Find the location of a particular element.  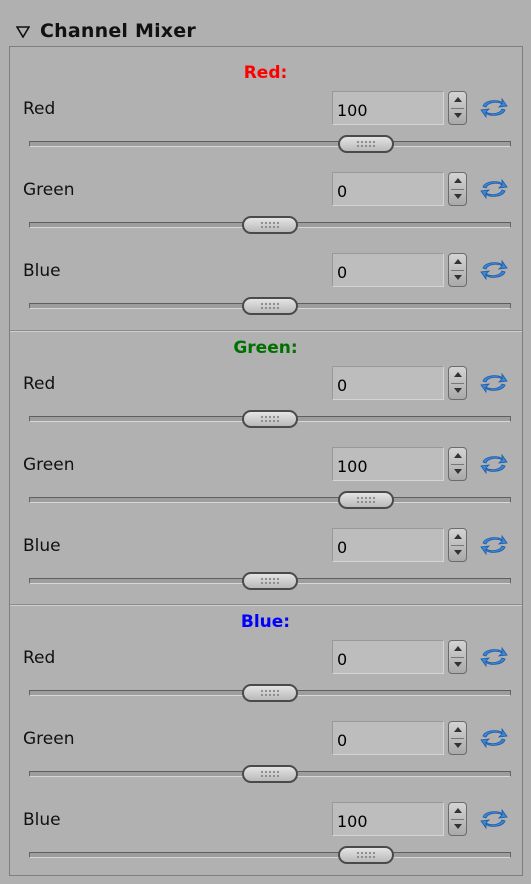

spinner-blue-green is located at coordinates (457, 738).